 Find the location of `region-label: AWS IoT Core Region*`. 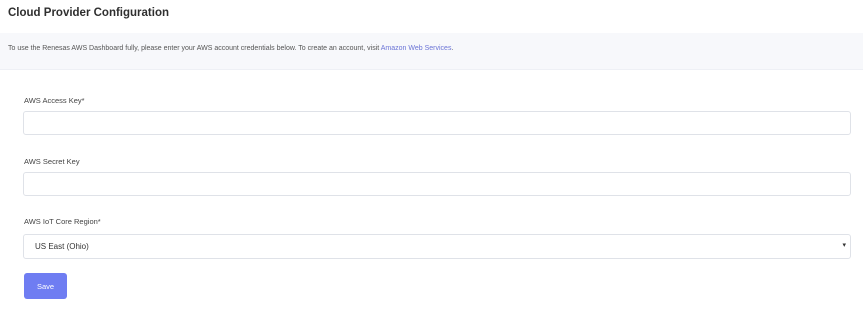

region-label: AWS IoT Core Region* is located at coordinates (62, 221).